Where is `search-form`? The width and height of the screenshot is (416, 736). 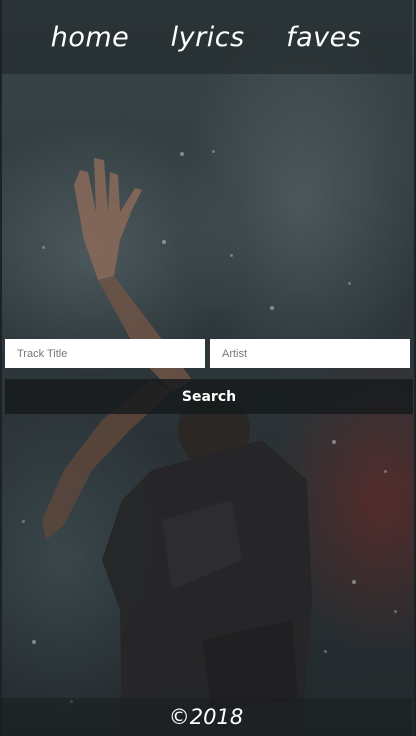 search-form is located at coordinates (207, 353).